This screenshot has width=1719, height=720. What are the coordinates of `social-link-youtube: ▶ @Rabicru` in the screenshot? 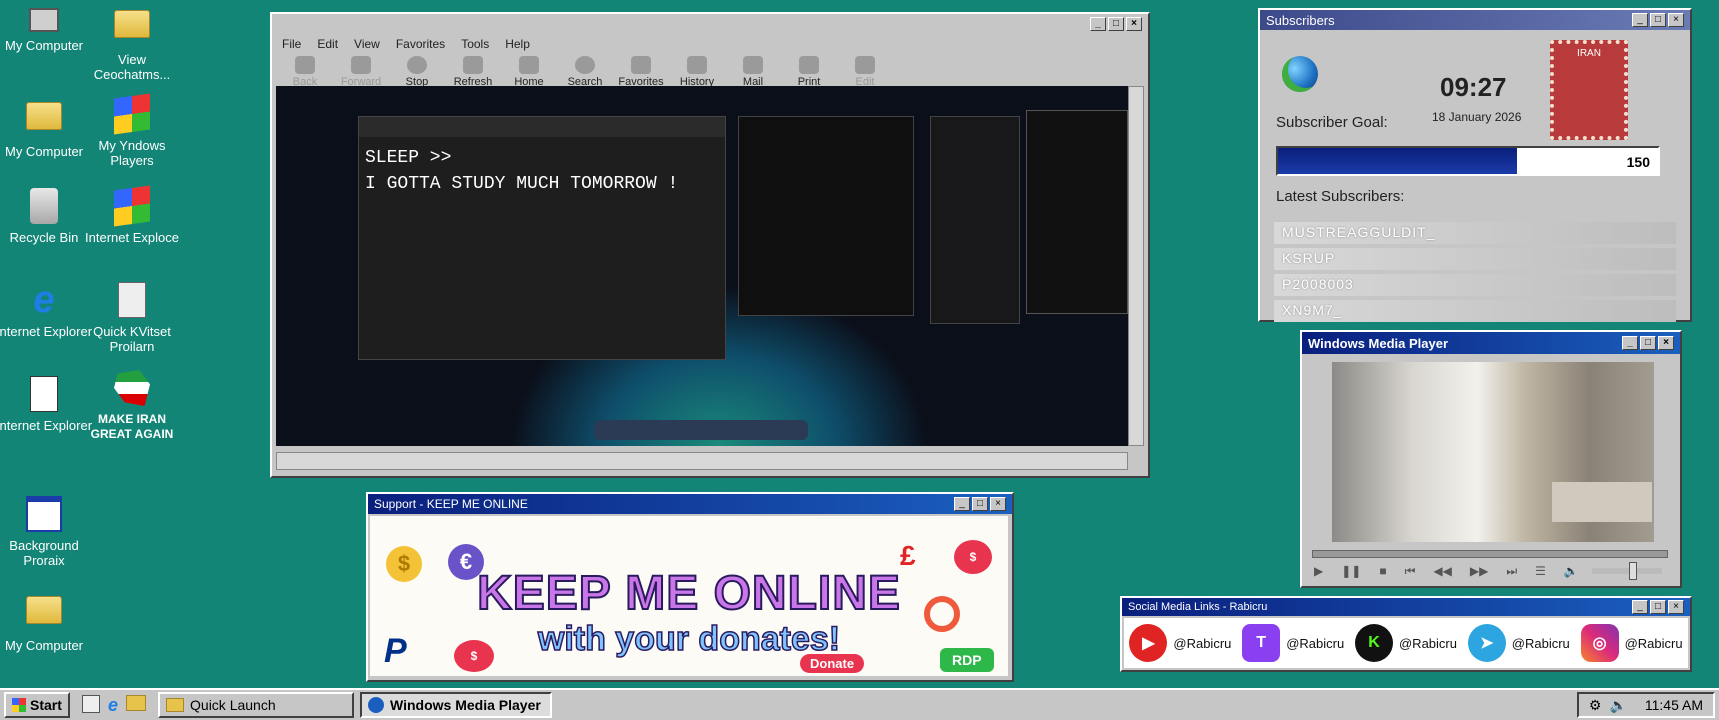 It's located at (1180, 643).